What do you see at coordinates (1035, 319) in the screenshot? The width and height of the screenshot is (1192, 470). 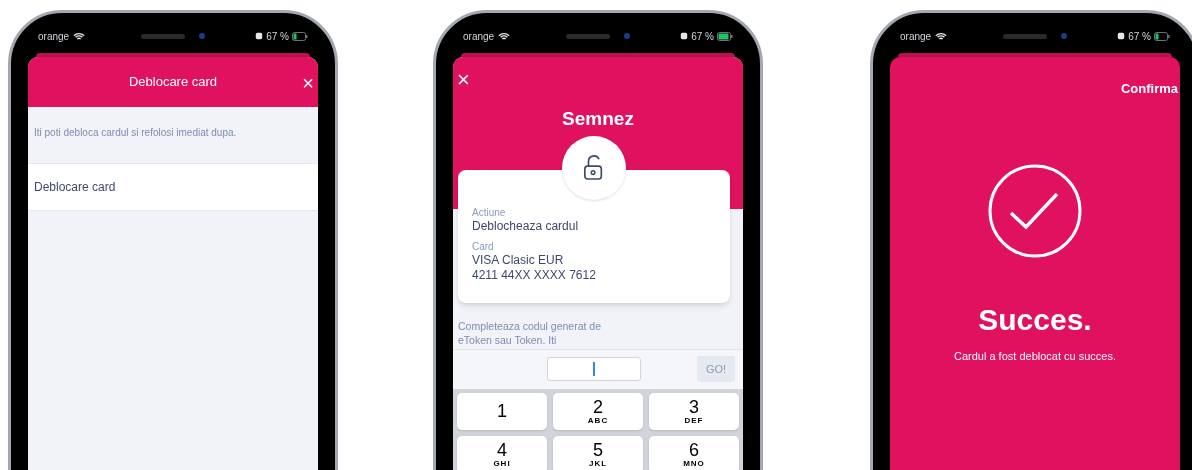 I see `success-title: Succes.` at bounding box center [1035, 319].